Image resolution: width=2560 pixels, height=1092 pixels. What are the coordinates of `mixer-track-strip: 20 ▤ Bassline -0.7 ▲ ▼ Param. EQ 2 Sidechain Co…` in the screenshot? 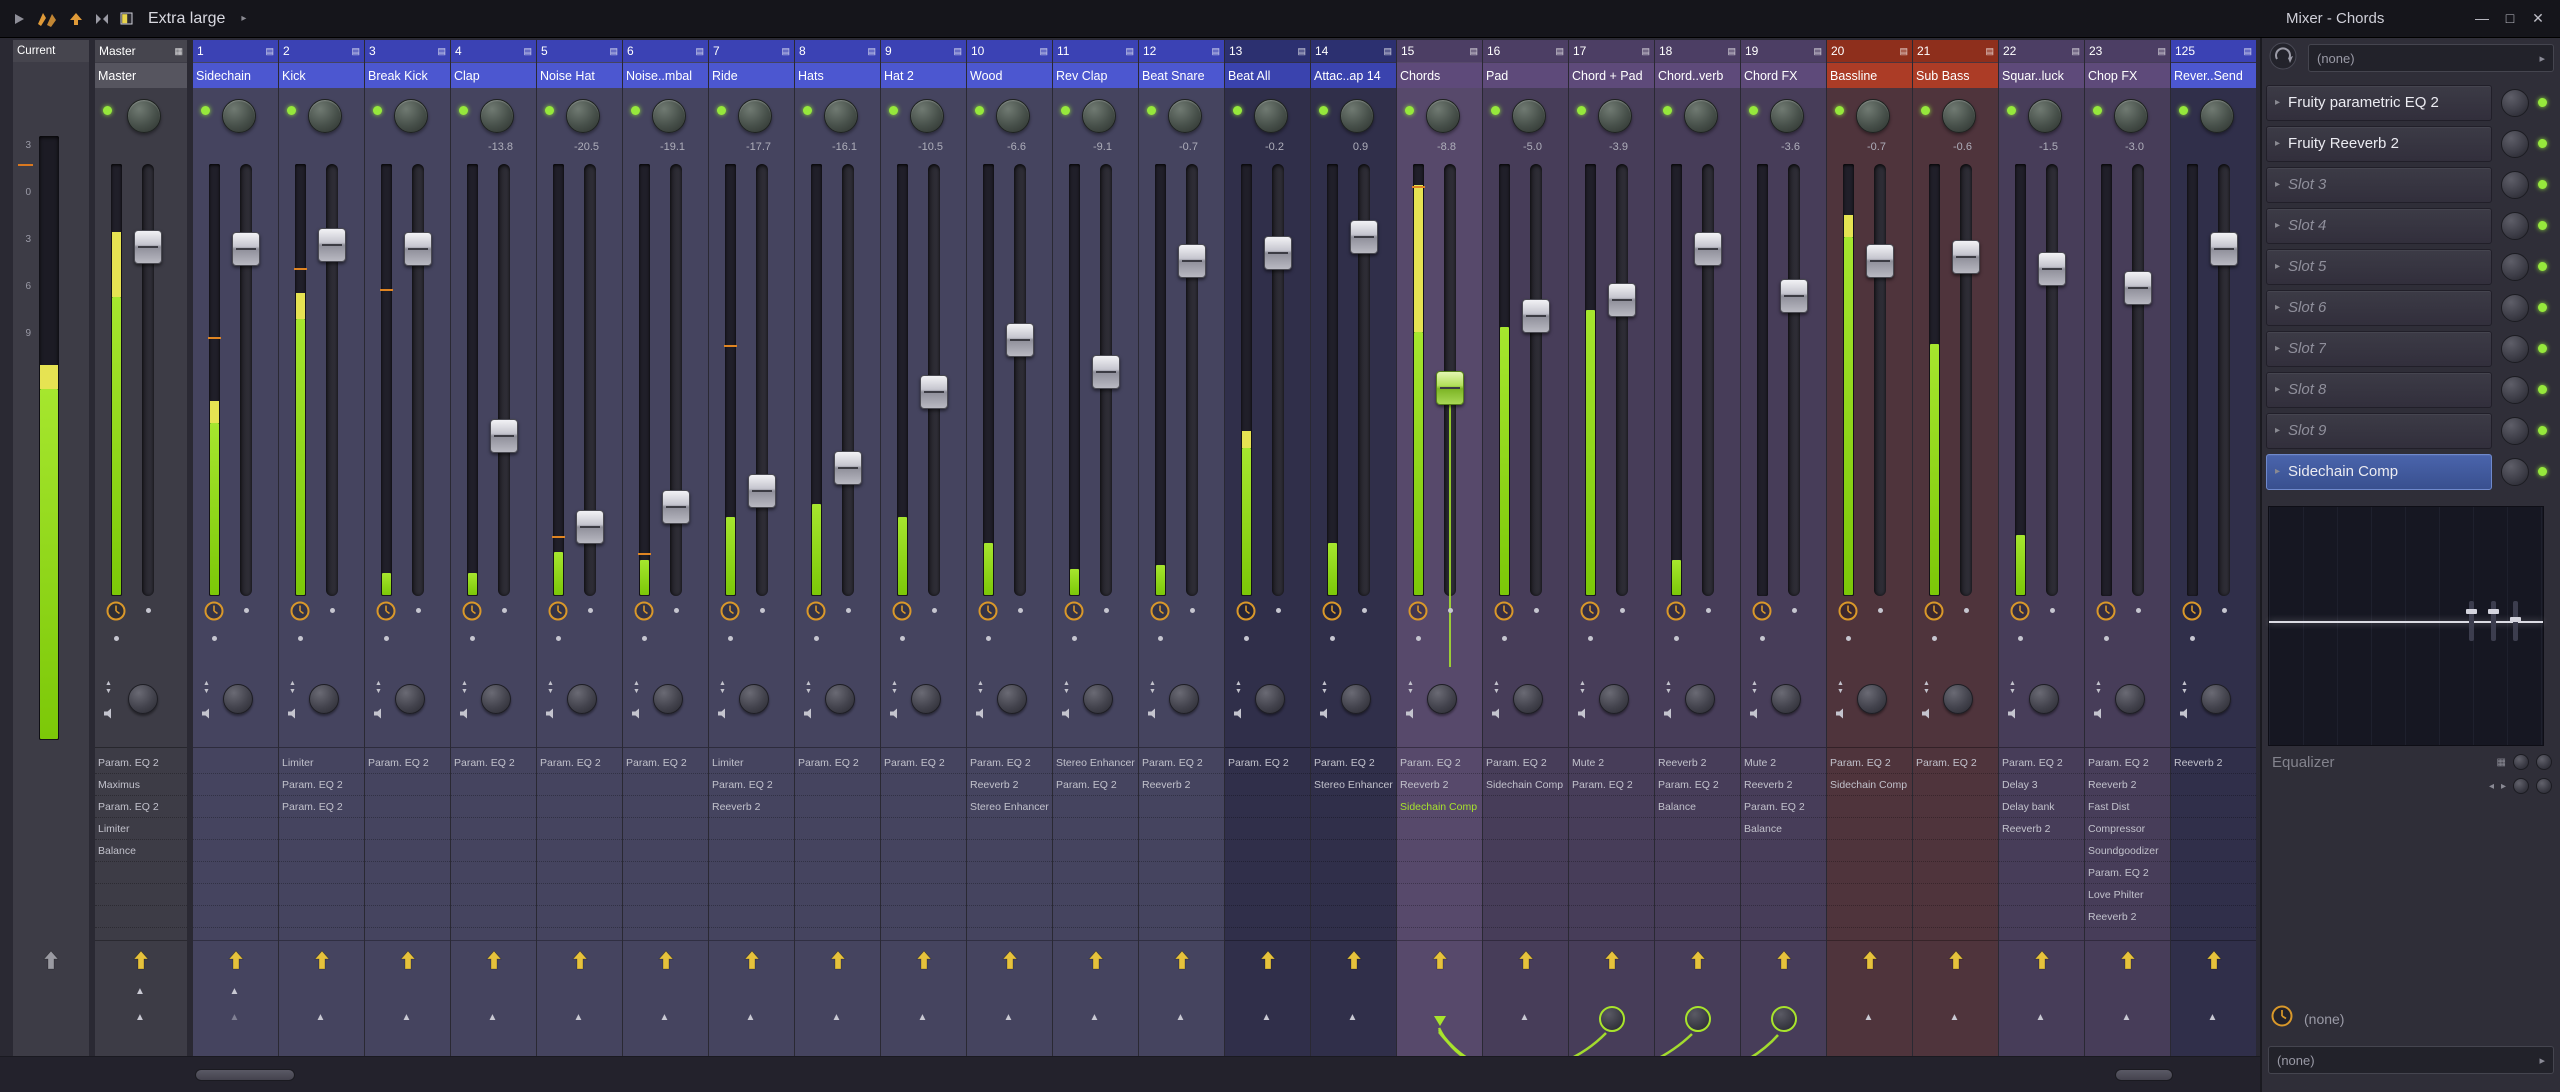 It's located at (1869, 548).